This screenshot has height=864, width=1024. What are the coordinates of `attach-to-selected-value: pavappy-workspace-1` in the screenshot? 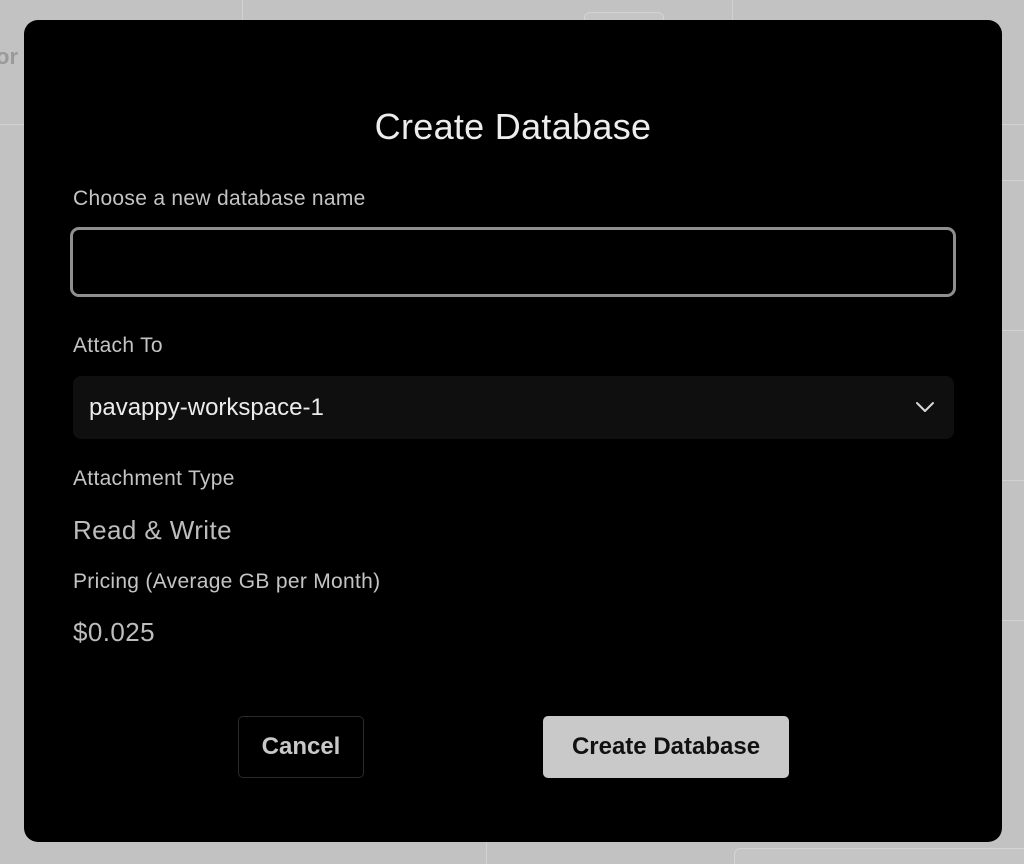 It's located at (206, 407).